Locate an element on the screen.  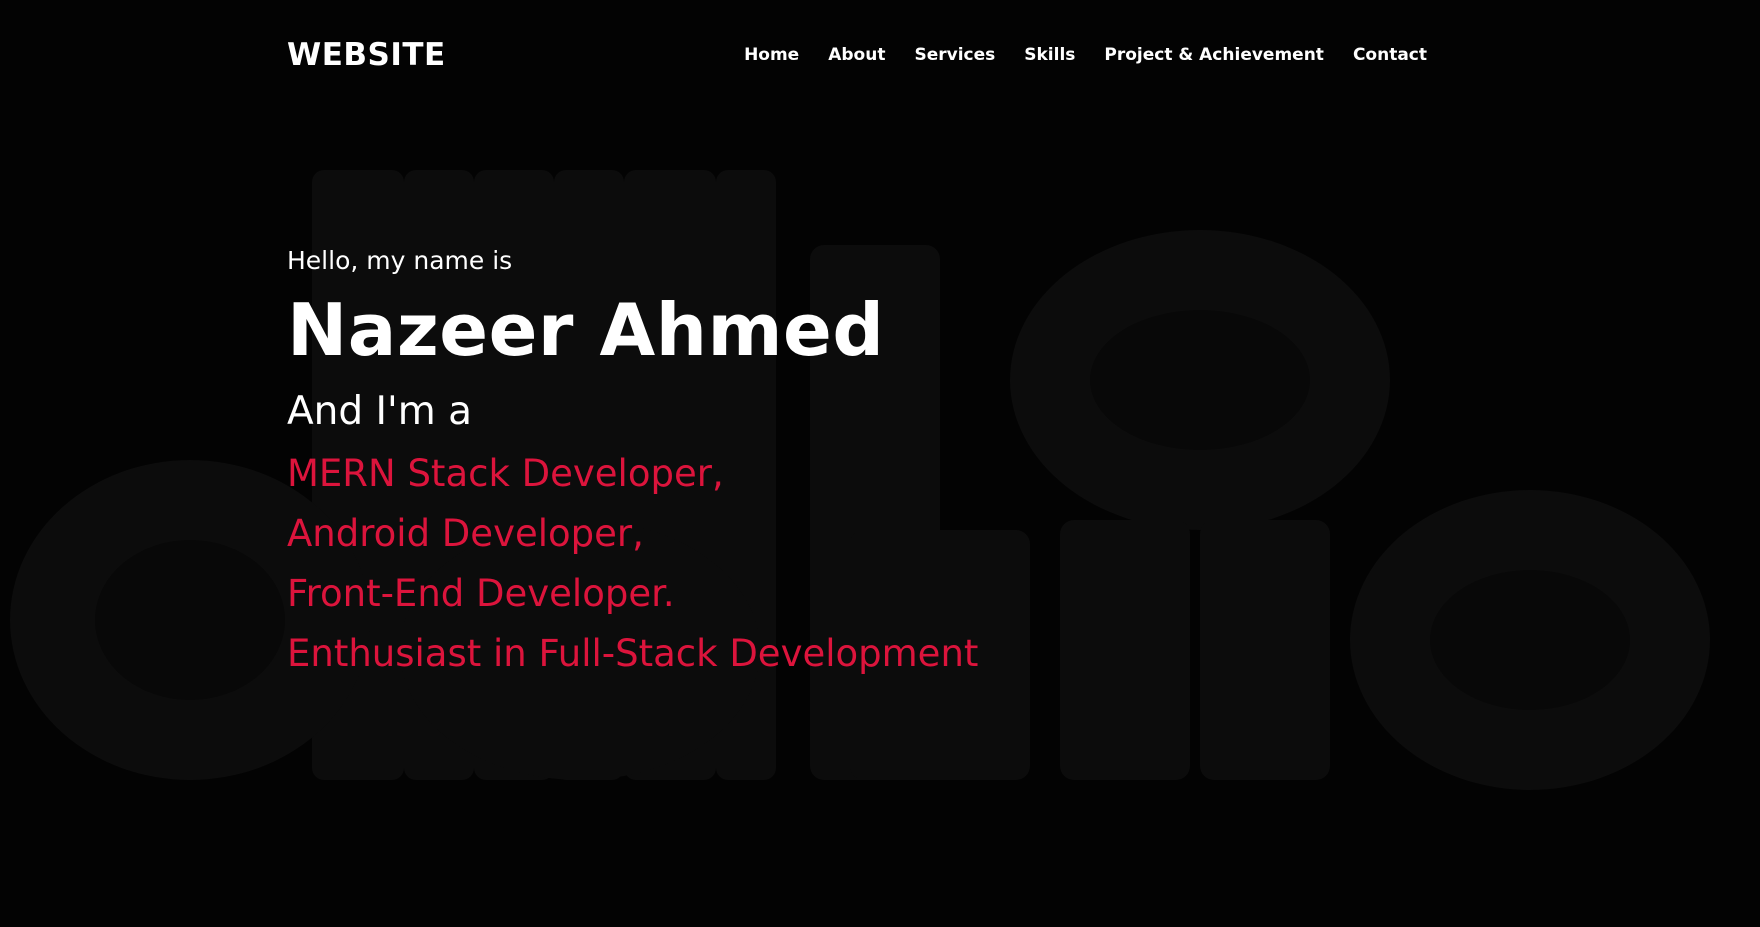
role-item: MERN Stack Developer, is located at coordinates (505, 473).